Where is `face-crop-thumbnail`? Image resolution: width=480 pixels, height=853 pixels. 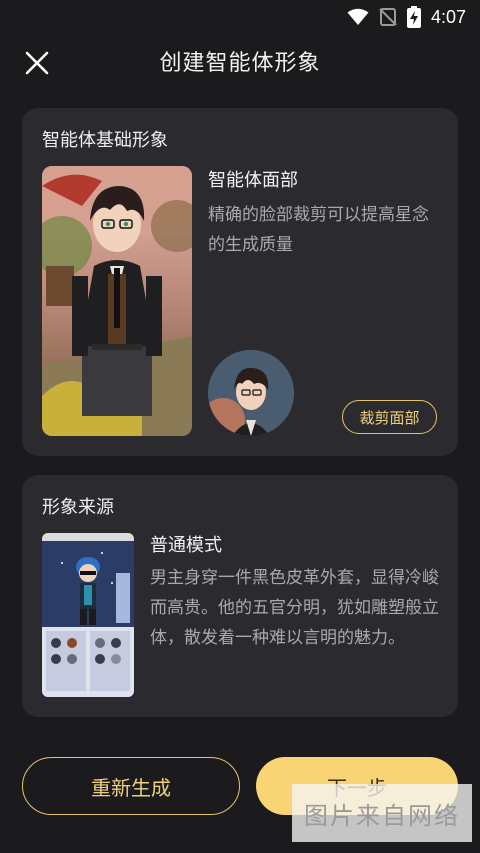 face-crop-thumbnail is located at coordinates (251, 393).